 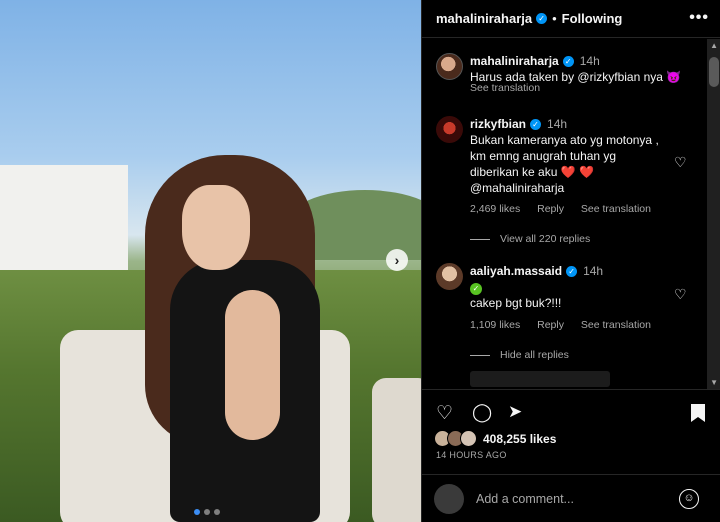 What do you see at coordinates (519, 439) in the screenshot?
I see `post-likes-count: 408,255 likes` at bounding box center [519, 439].